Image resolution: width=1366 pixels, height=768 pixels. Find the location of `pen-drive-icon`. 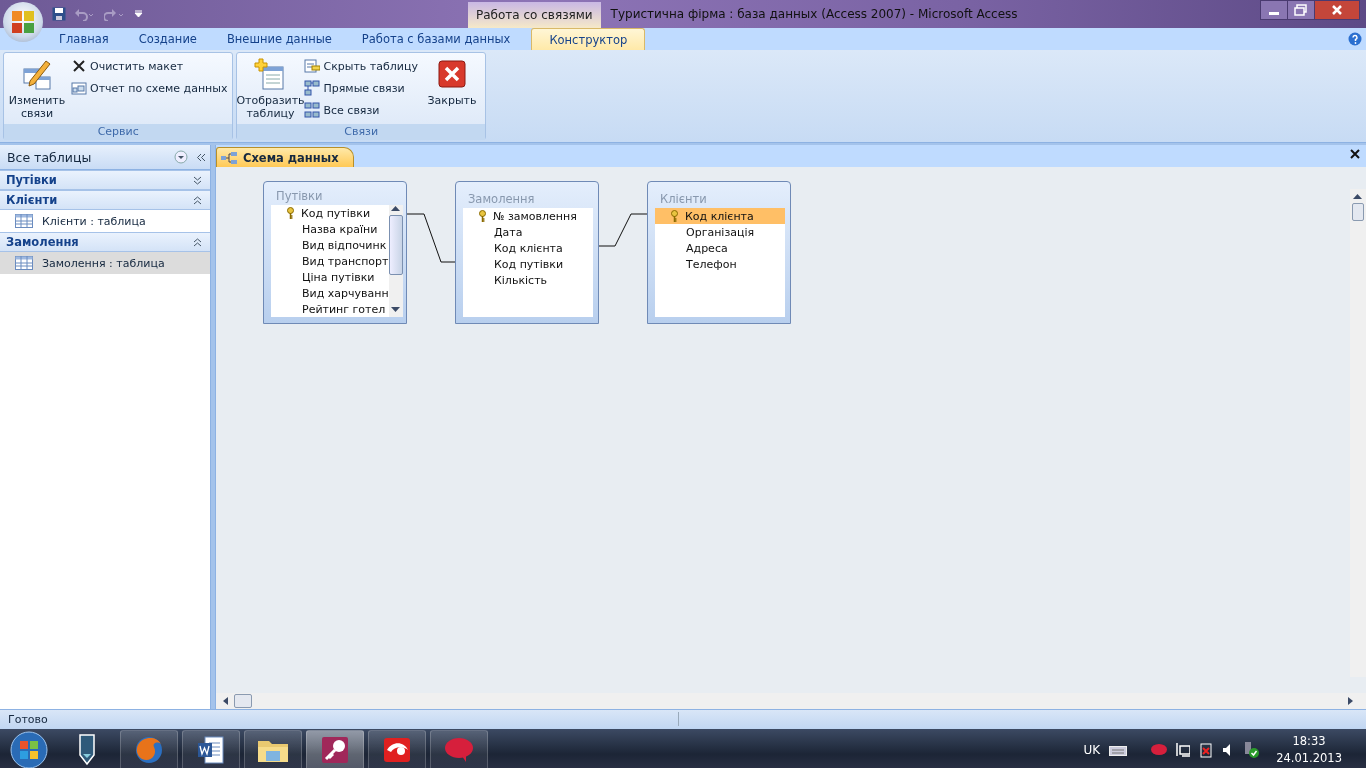

pen-drive-icon is located at coordinates (87, 750).